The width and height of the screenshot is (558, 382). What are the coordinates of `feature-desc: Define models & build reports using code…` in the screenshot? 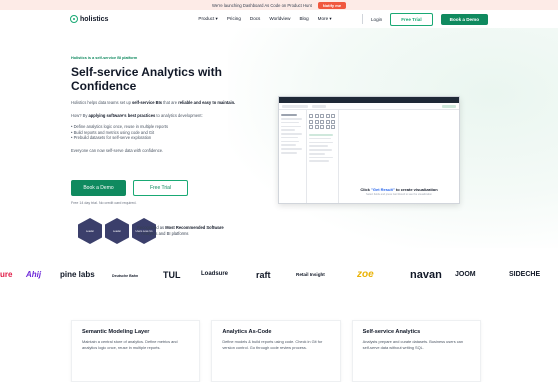 It's located at (272, 344).